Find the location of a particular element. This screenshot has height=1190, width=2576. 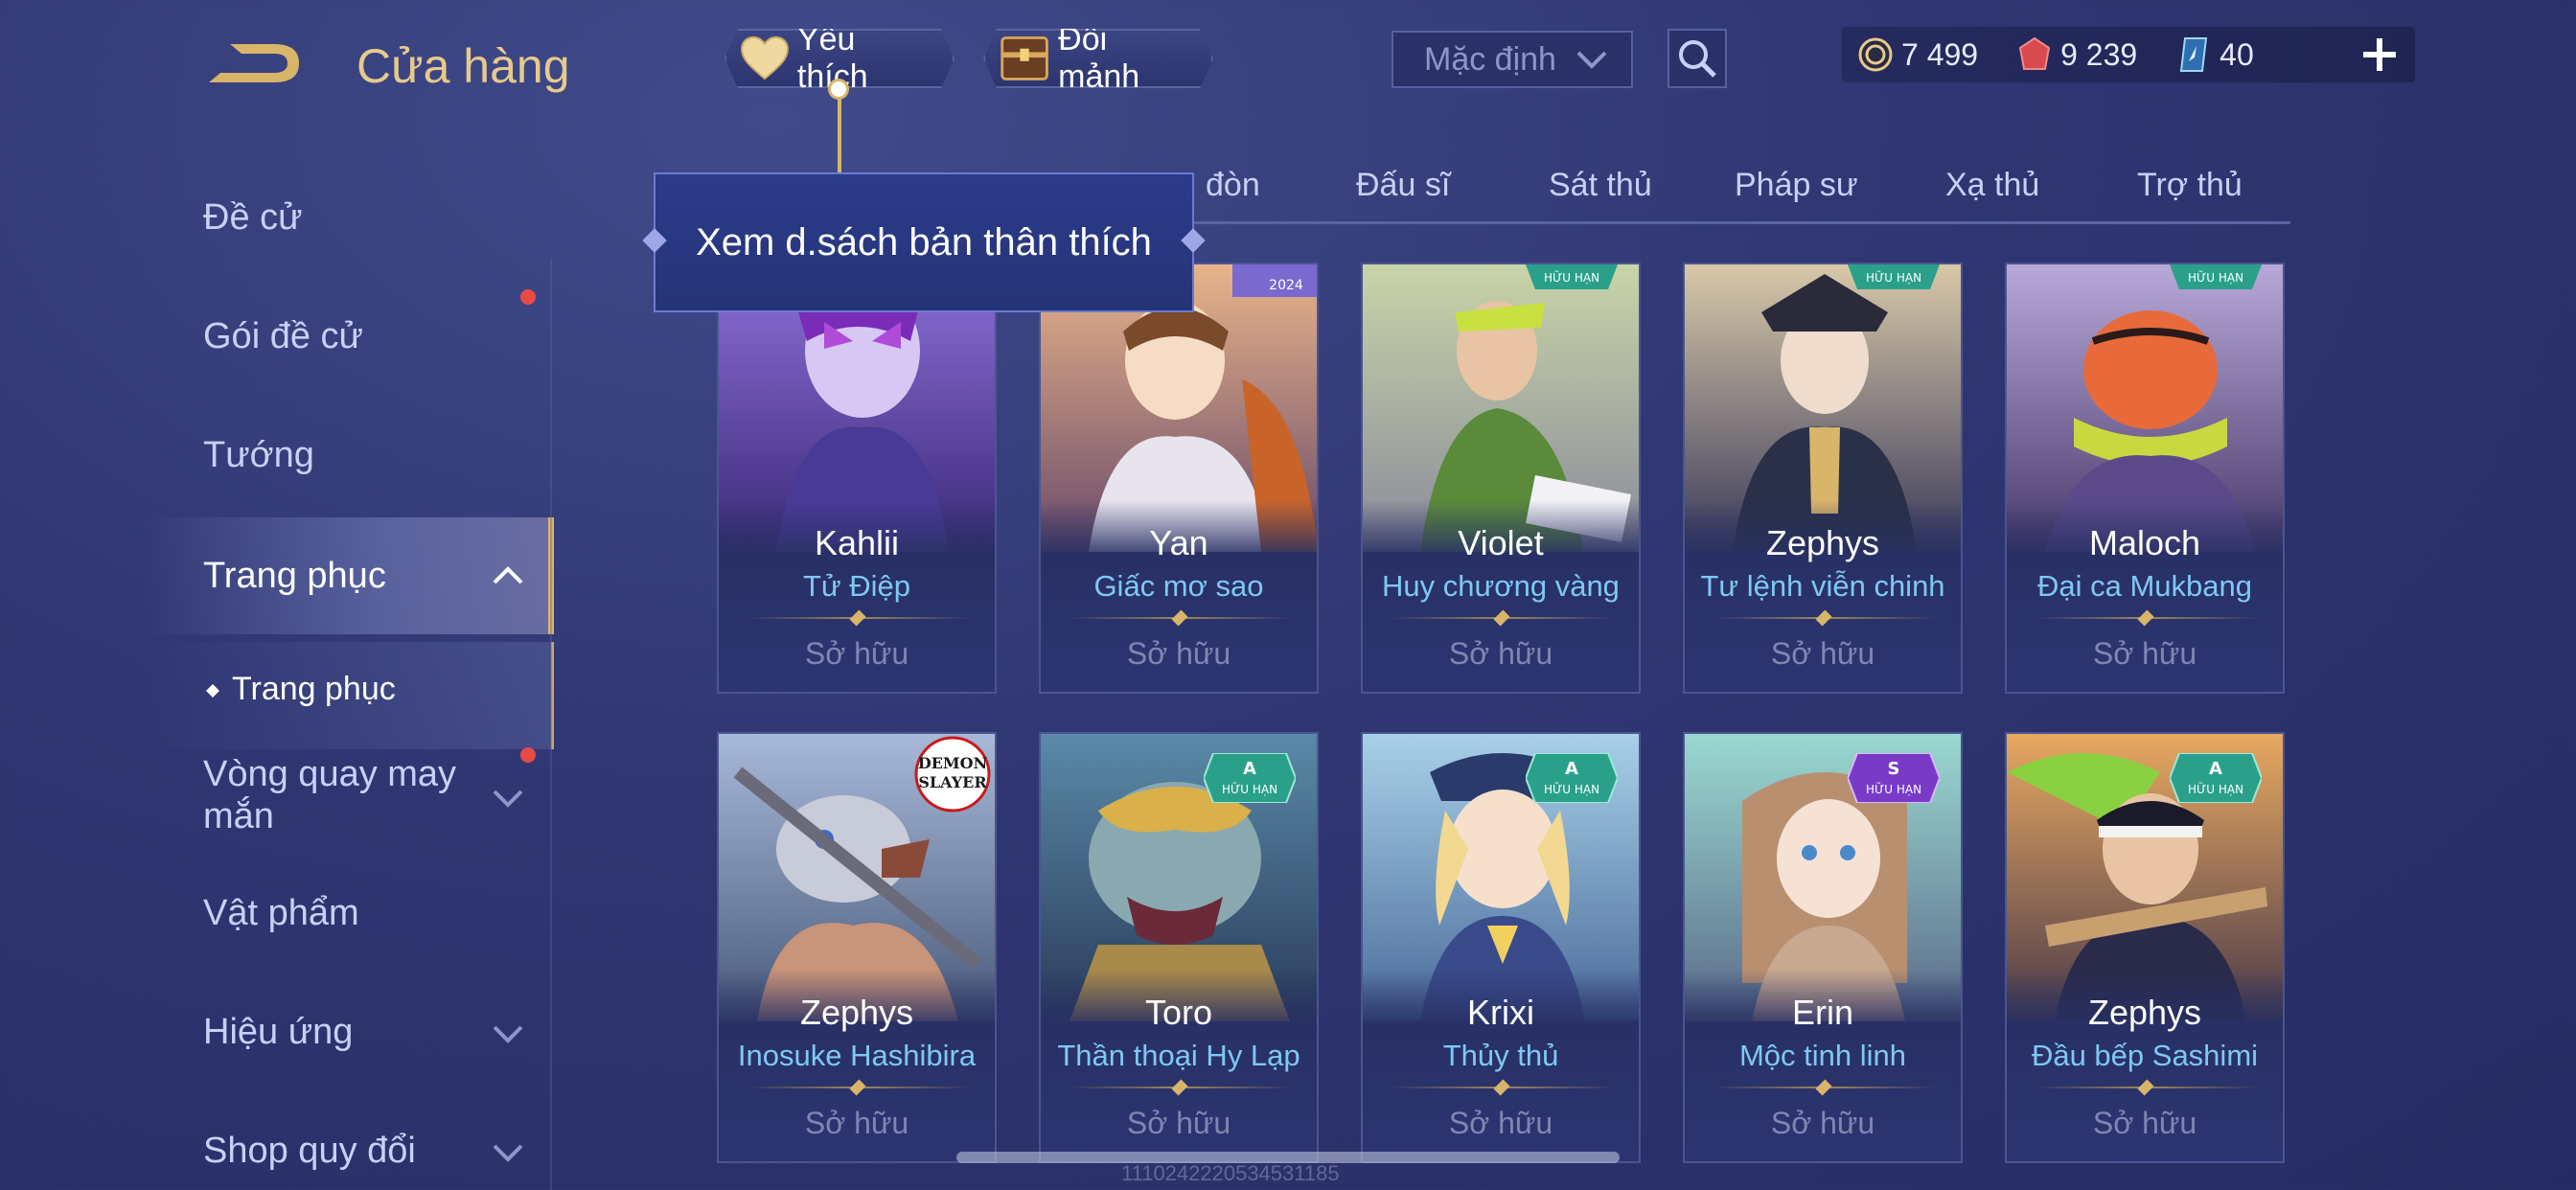

skin-name: Đại ca Mukbang is located at coordinates (2144, 586).